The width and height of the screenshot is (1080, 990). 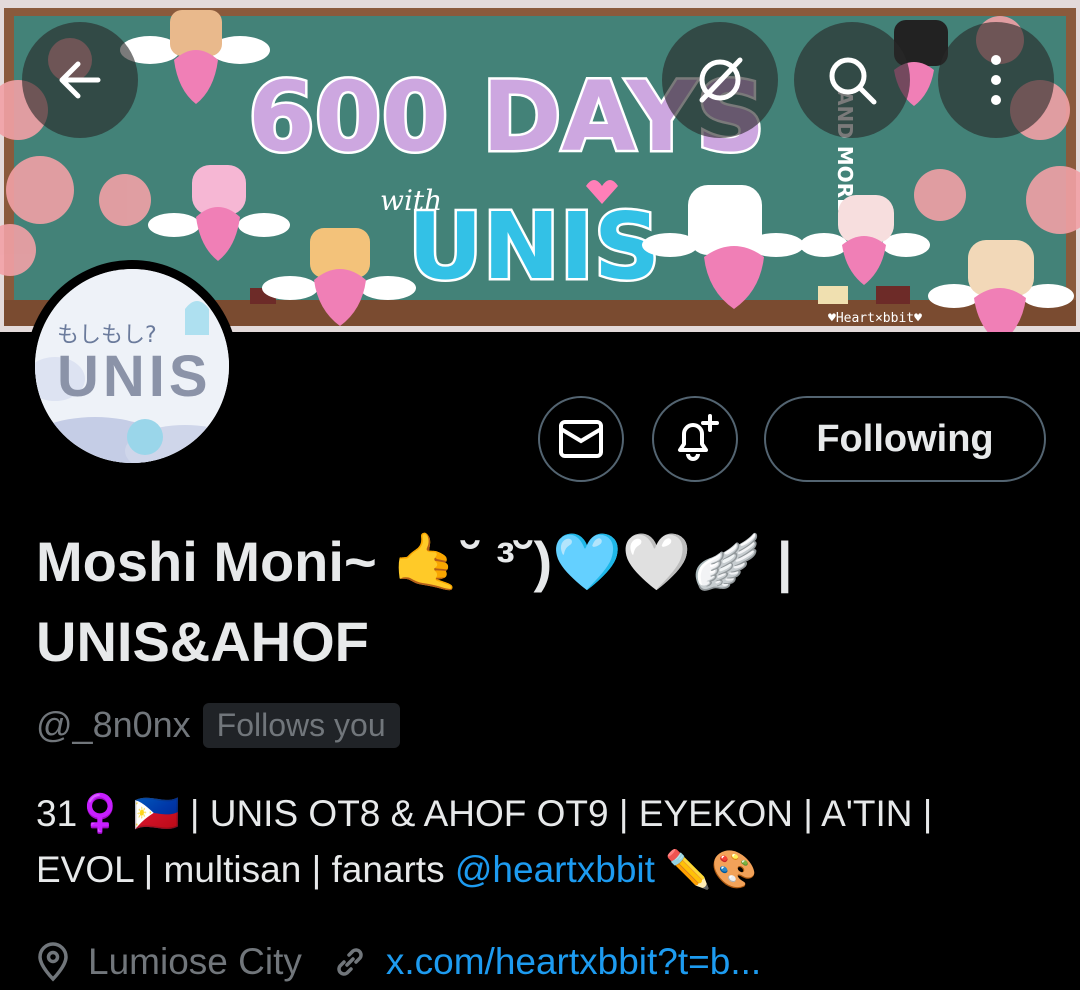 I want to click on message-button, so click(x=581, y=439).